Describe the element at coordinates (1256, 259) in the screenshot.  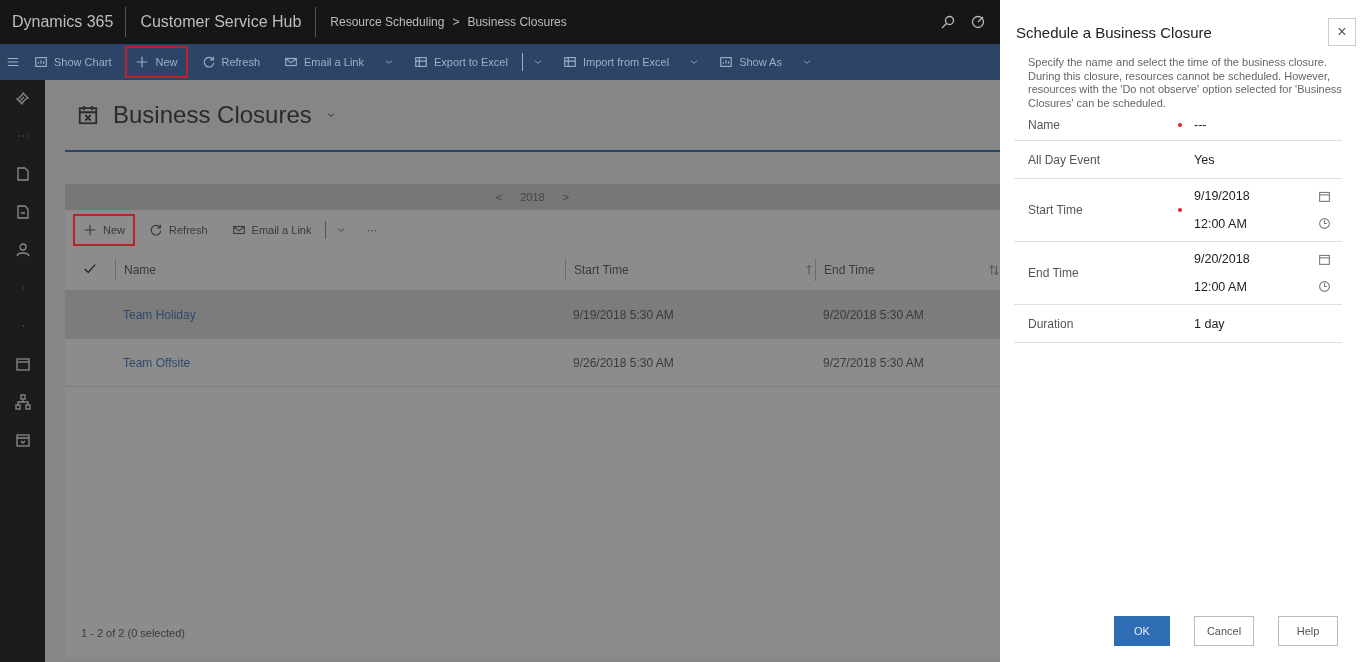
I see `date-field: 9/20/2018` at that location.